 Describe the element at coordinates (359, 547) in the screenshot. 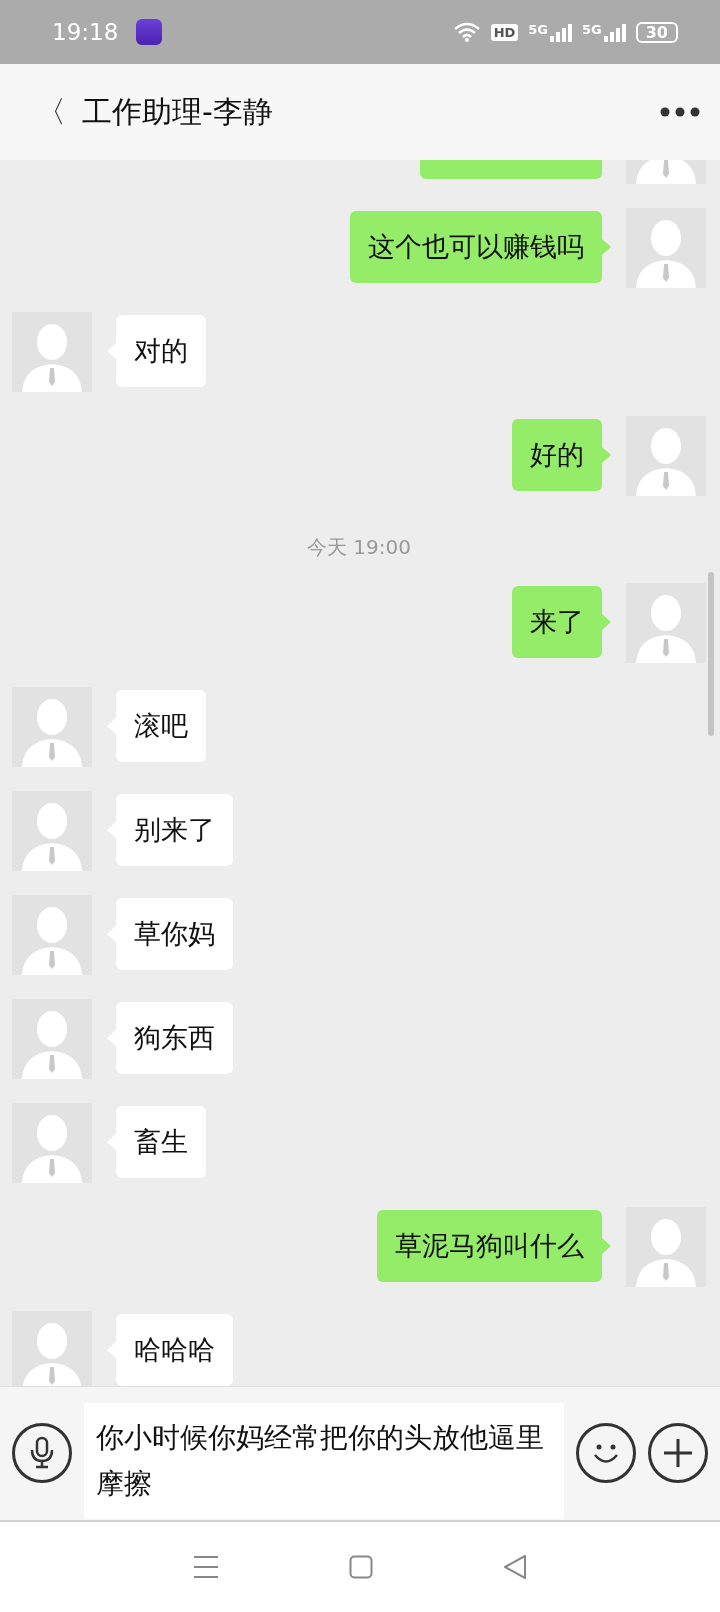

I see `timestamp: 今天 19:00` at that location.